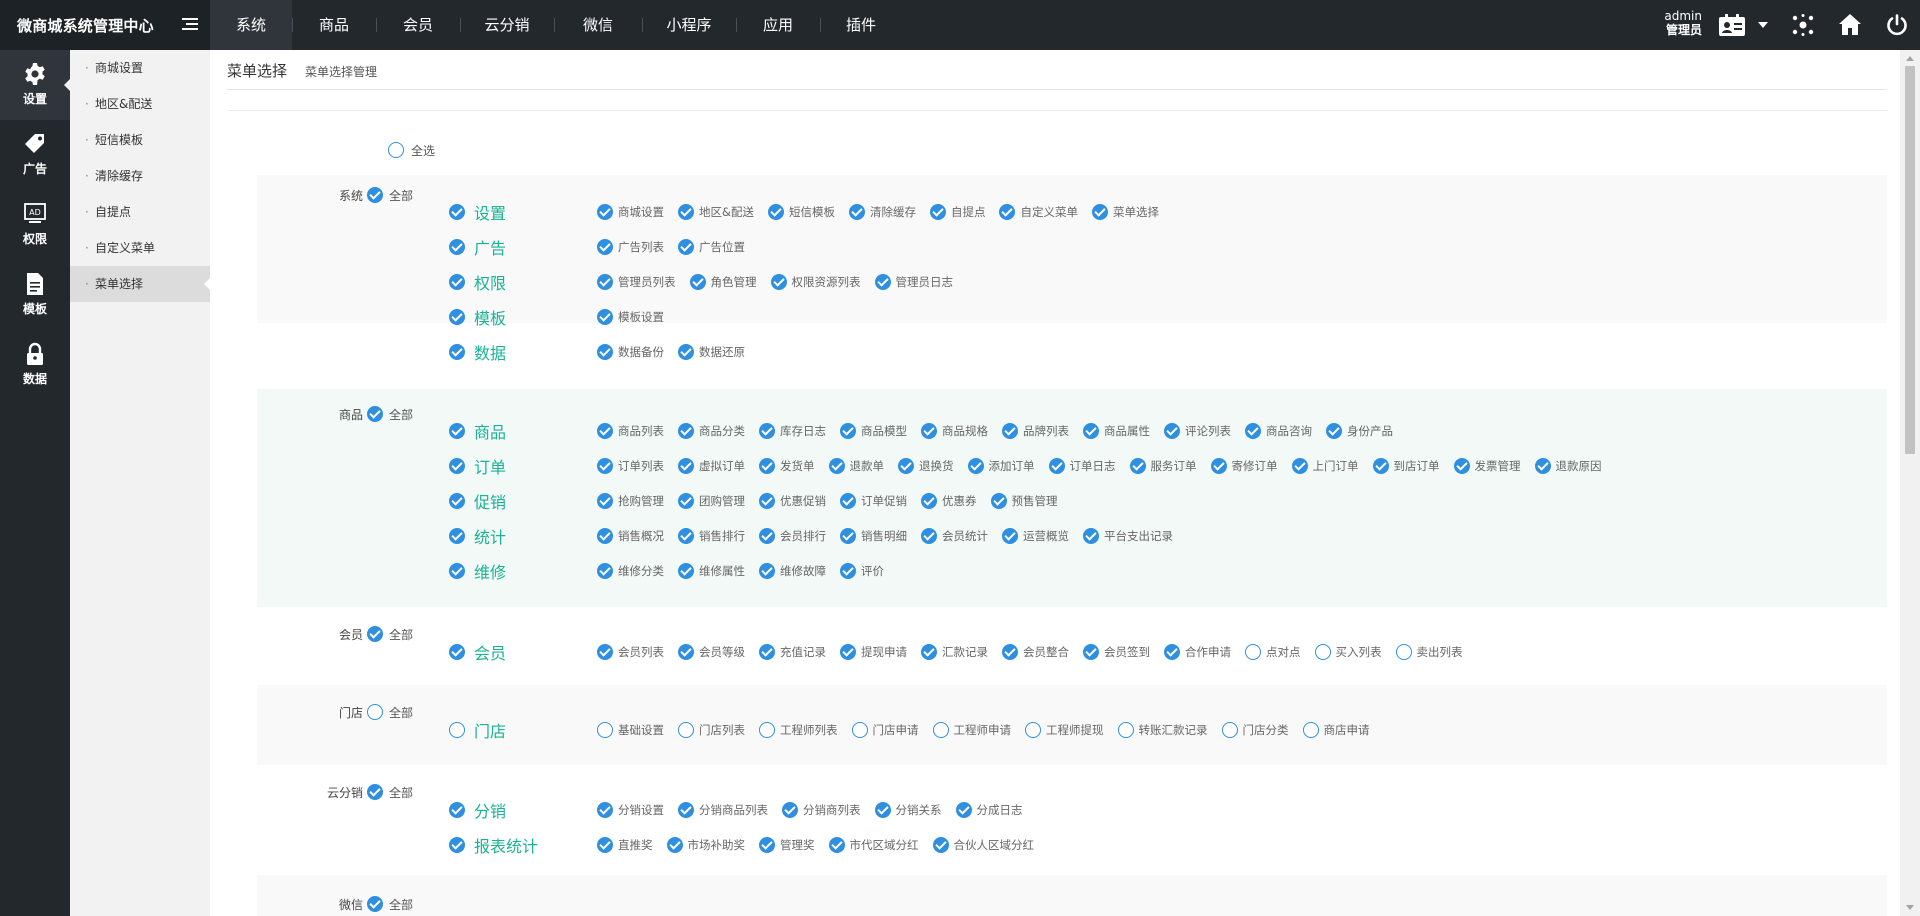 Image resolution: width=1920 pixels, height=916 pixels. I want to click on option-checkbox: 虚拟订单, so click(711, 466).